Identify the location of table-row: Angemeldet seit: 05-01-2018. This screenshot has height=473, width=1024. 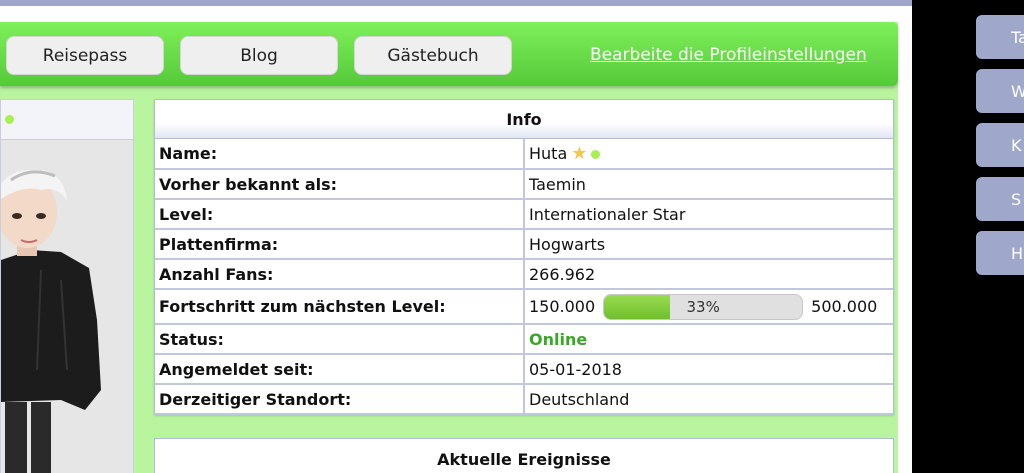
(524, 369).